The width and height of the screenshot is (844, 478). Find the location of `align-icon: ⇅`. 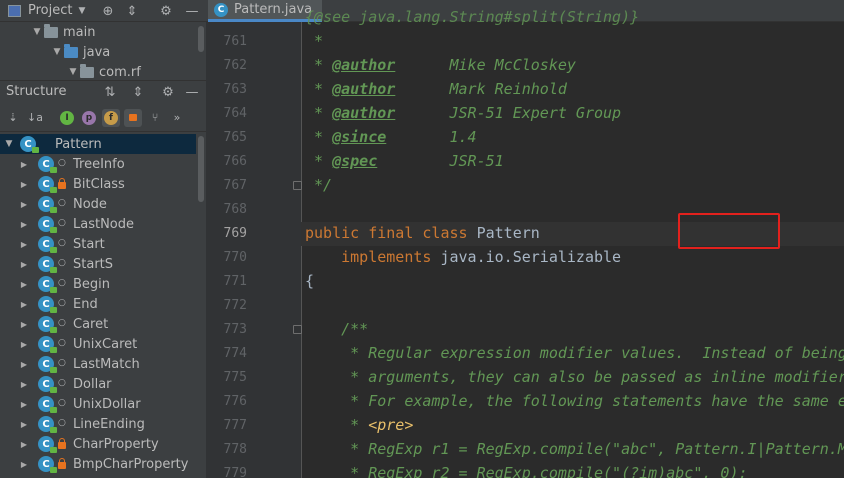

align-icon: ⇅ is located at coordinates (110, 92).